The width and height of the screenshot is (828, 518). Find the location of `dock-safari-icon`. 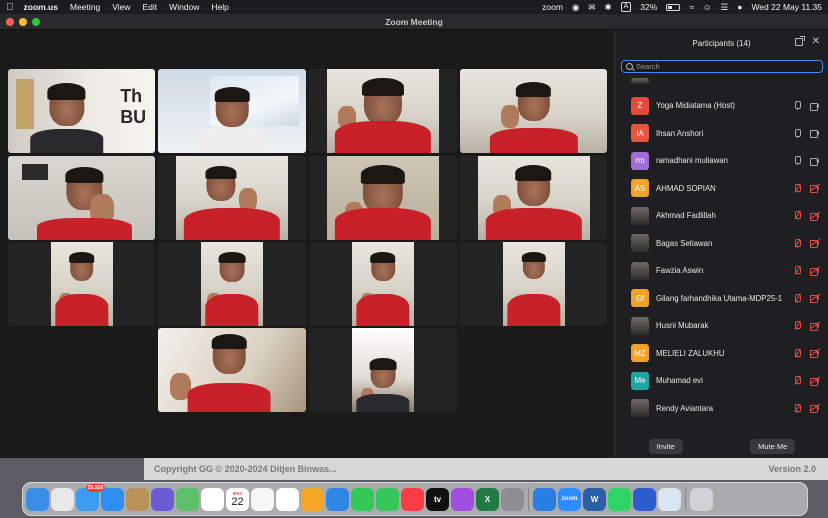

dock-safari-icon is located at coordinates (112, 499).